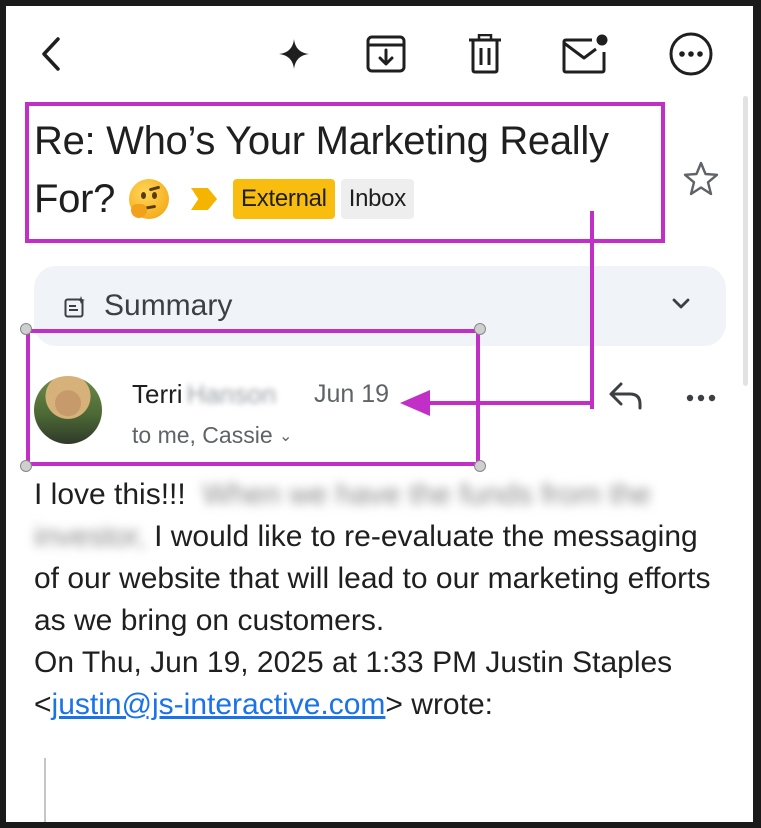 Image resolution: width=761 pixels, height=828 pixels. I want to click on subject-line-2: For?, so click(75, 199).